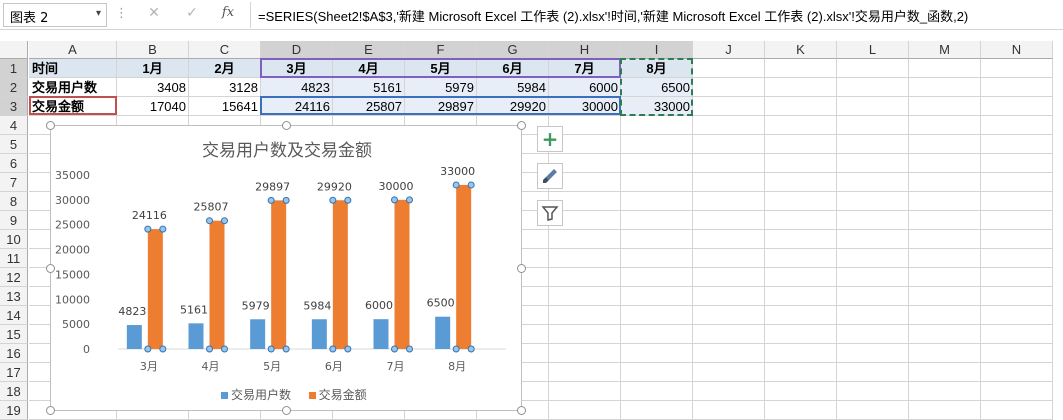 The image size is (1063, 420). What do you see at coordinates (441, 68) in the screenshot?
I see `table-header-cell: 5月` at bounding box center [441, 68].